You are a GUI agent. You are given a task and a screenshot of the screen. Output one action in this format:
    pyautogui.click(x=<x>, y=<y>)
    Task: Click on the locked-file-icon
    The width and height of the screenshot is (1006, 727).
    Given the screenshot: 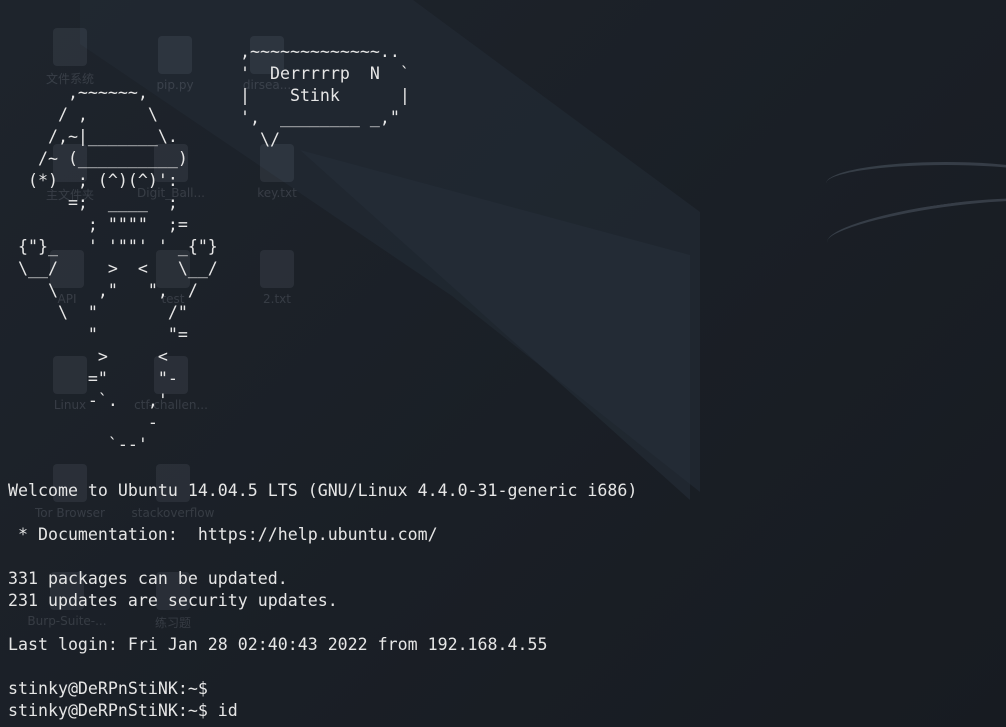 What is the action you would take?
    pyautogui.click(x=277, y=269)
    